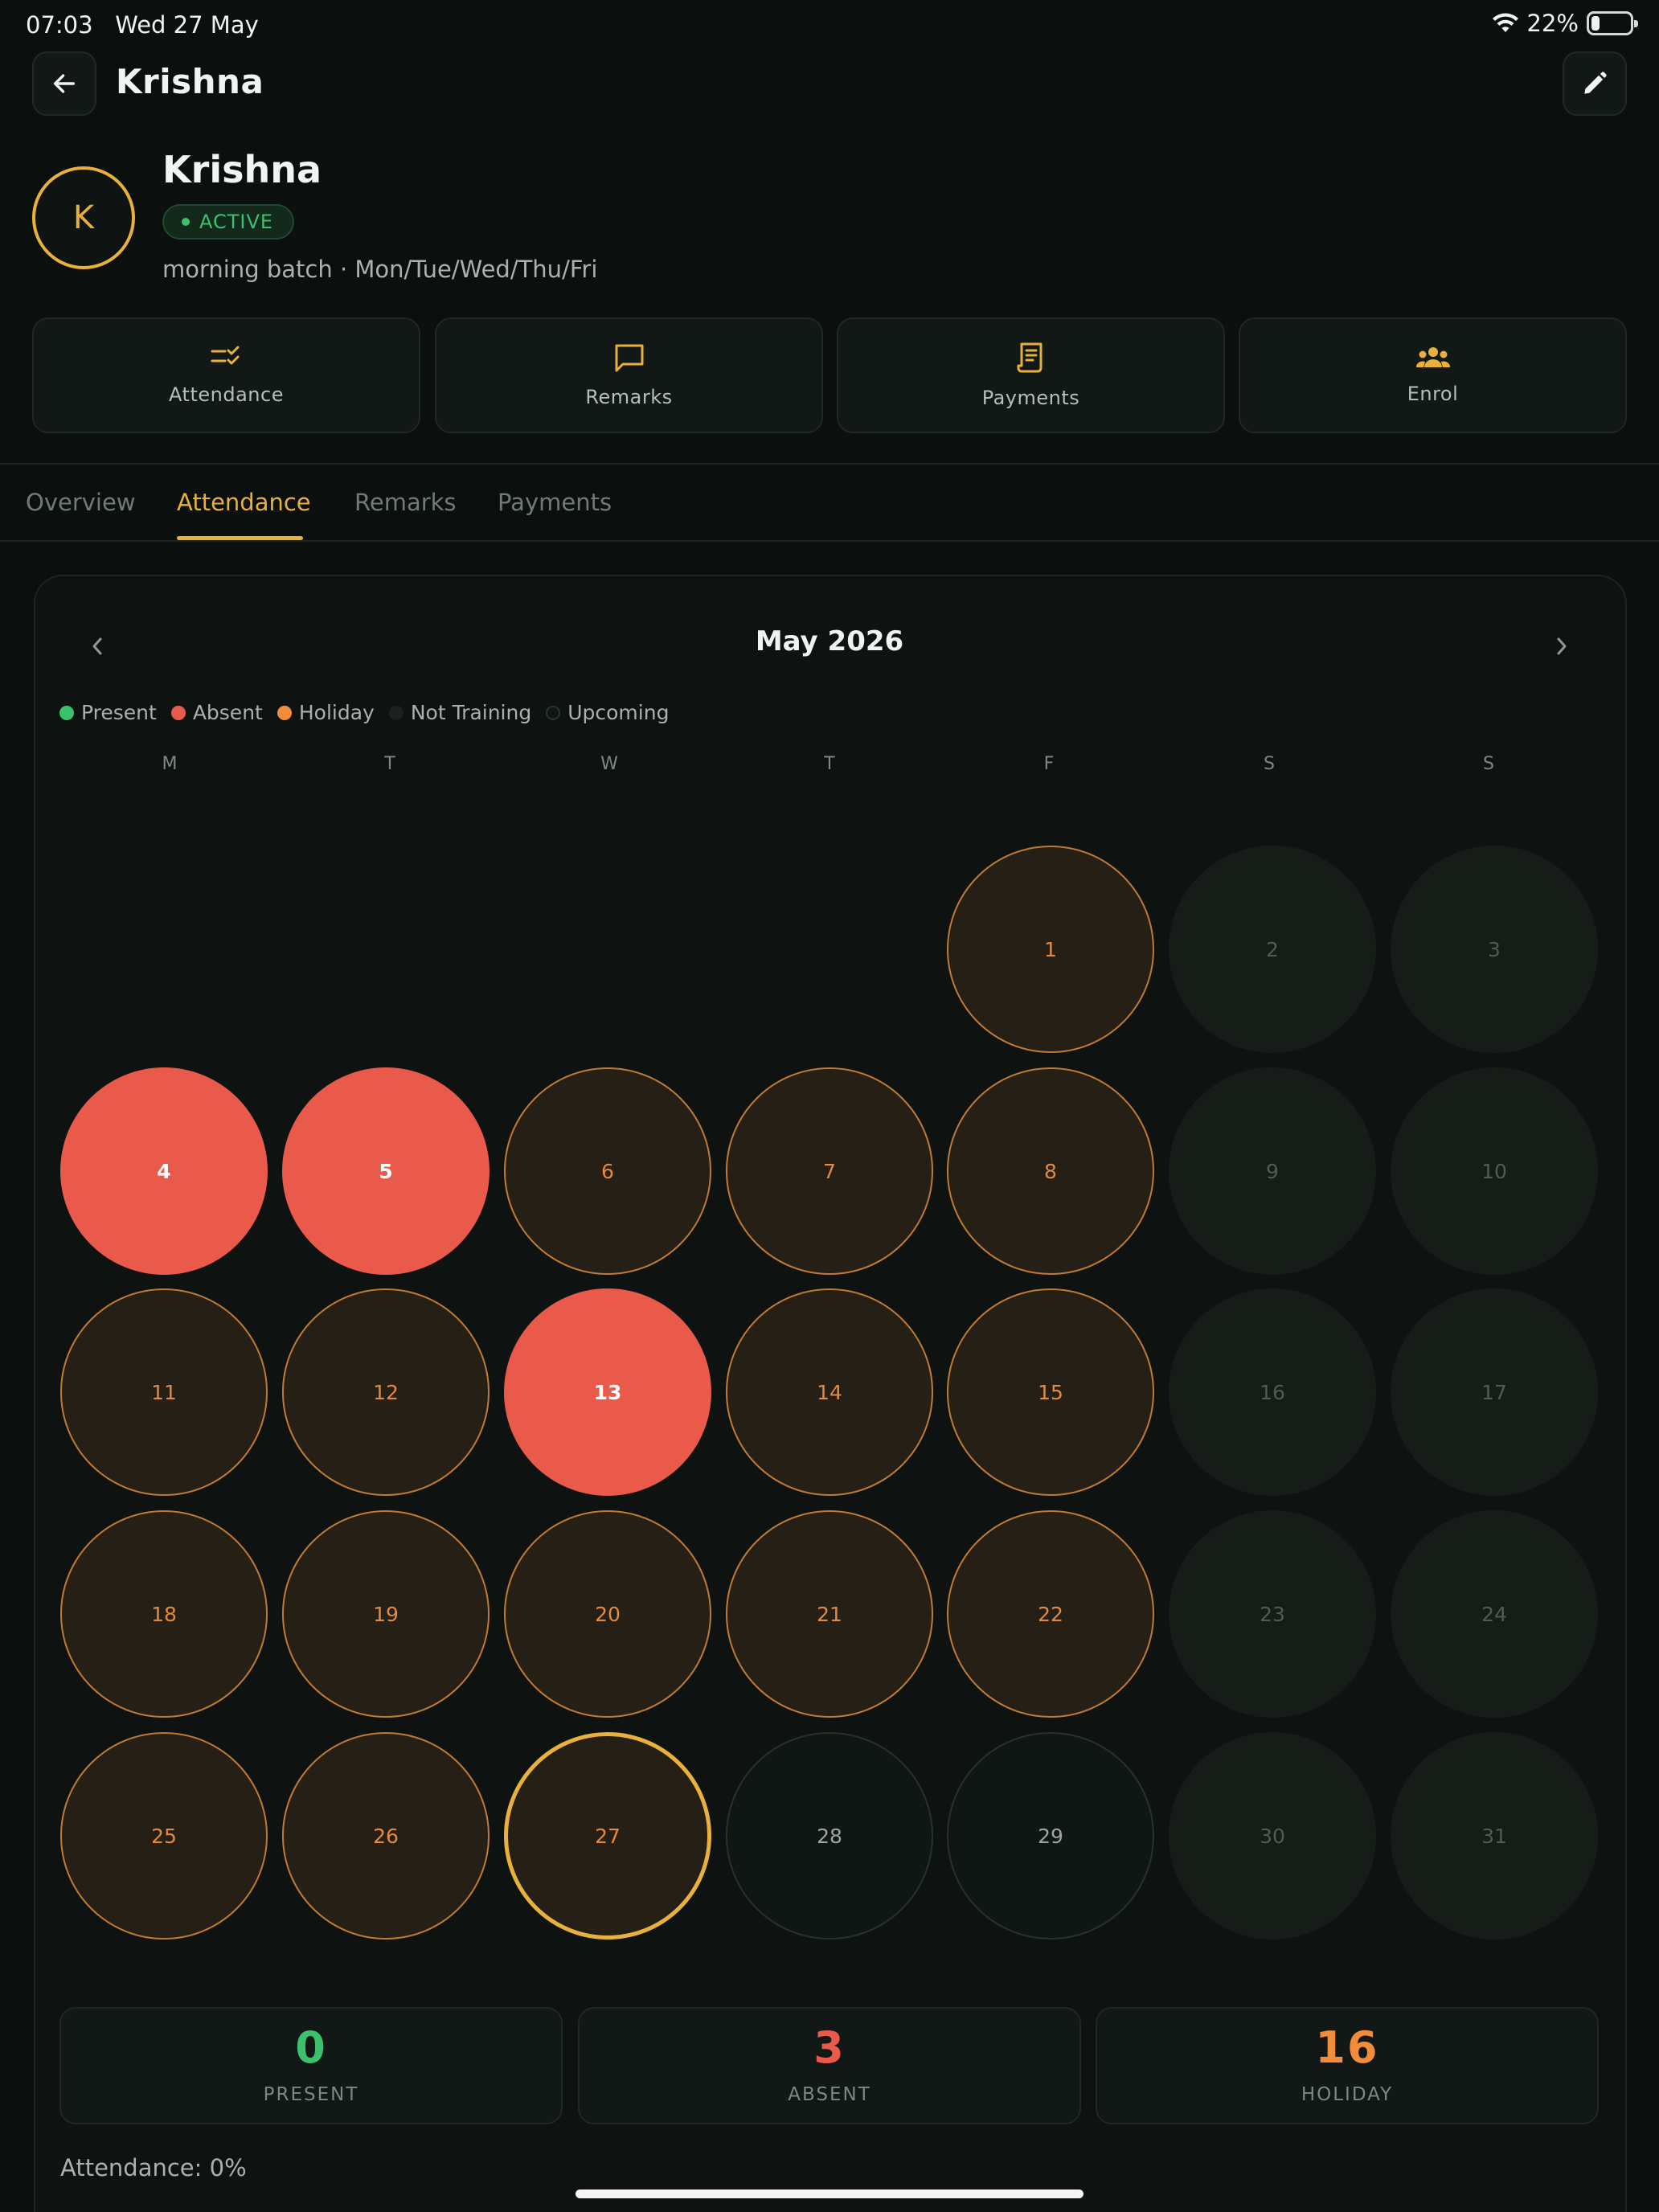 The width and height of the screenshot is (1659, 2212). What do you see at coordinates (829, 1171) in the screenshot?
I see `calendar-day-7: 7` at bounding box center [829, 1171].